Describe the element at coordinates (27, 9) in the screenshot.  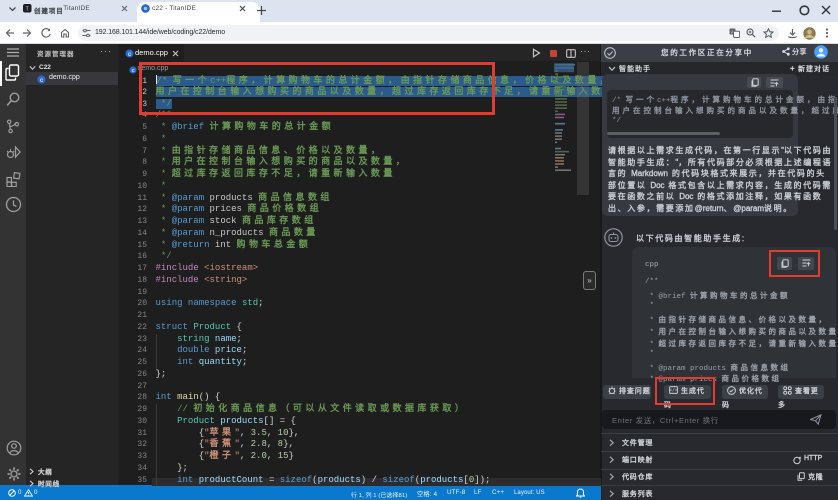
I see `svg-text: T` at that location.